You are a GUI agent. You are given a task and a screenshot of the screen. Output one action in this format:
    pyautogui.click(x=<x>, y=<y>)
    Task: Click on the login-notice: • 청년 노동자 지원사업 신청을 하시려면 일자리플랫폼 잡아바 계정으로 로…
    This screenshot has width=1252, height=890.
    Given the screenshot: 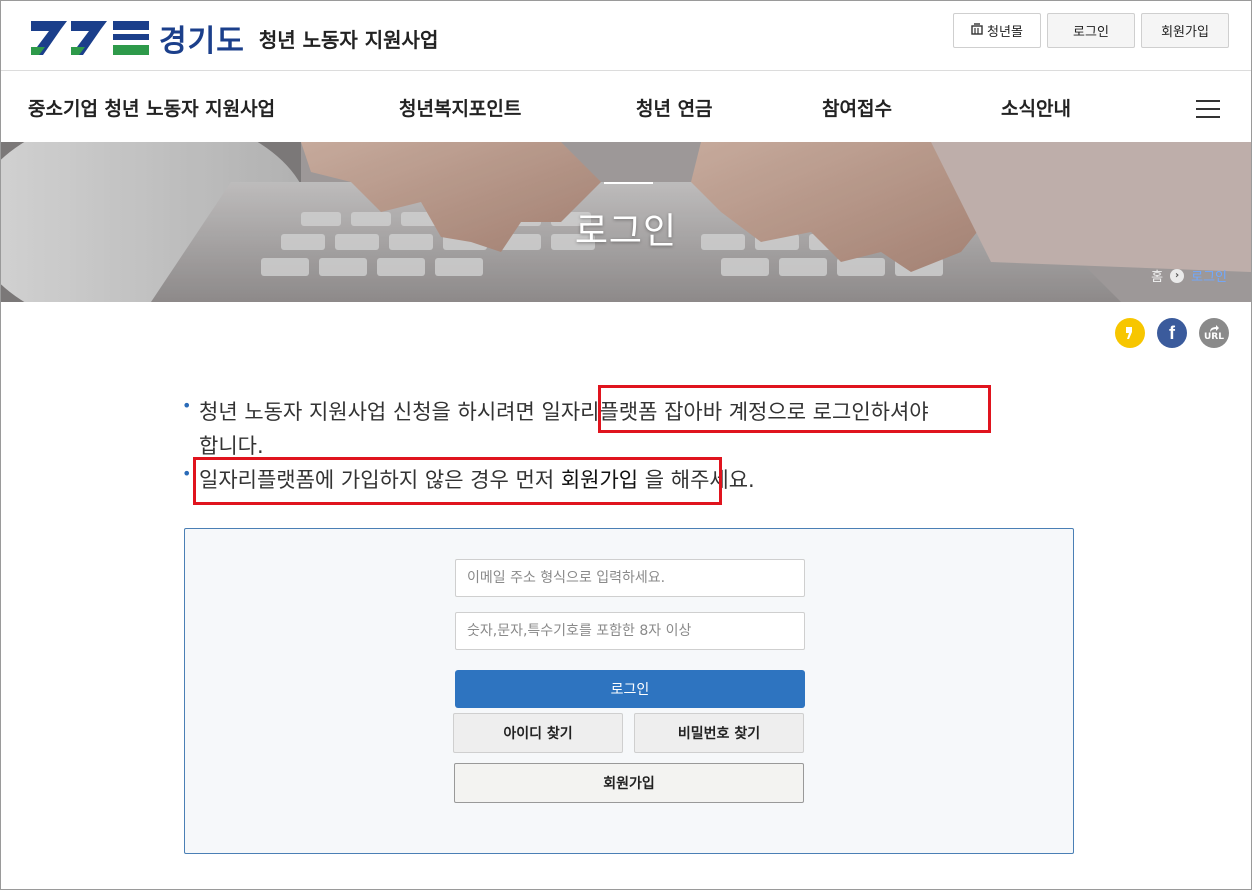 What is the action you would take?
    pyautogui.click(x=631, y=446)
    